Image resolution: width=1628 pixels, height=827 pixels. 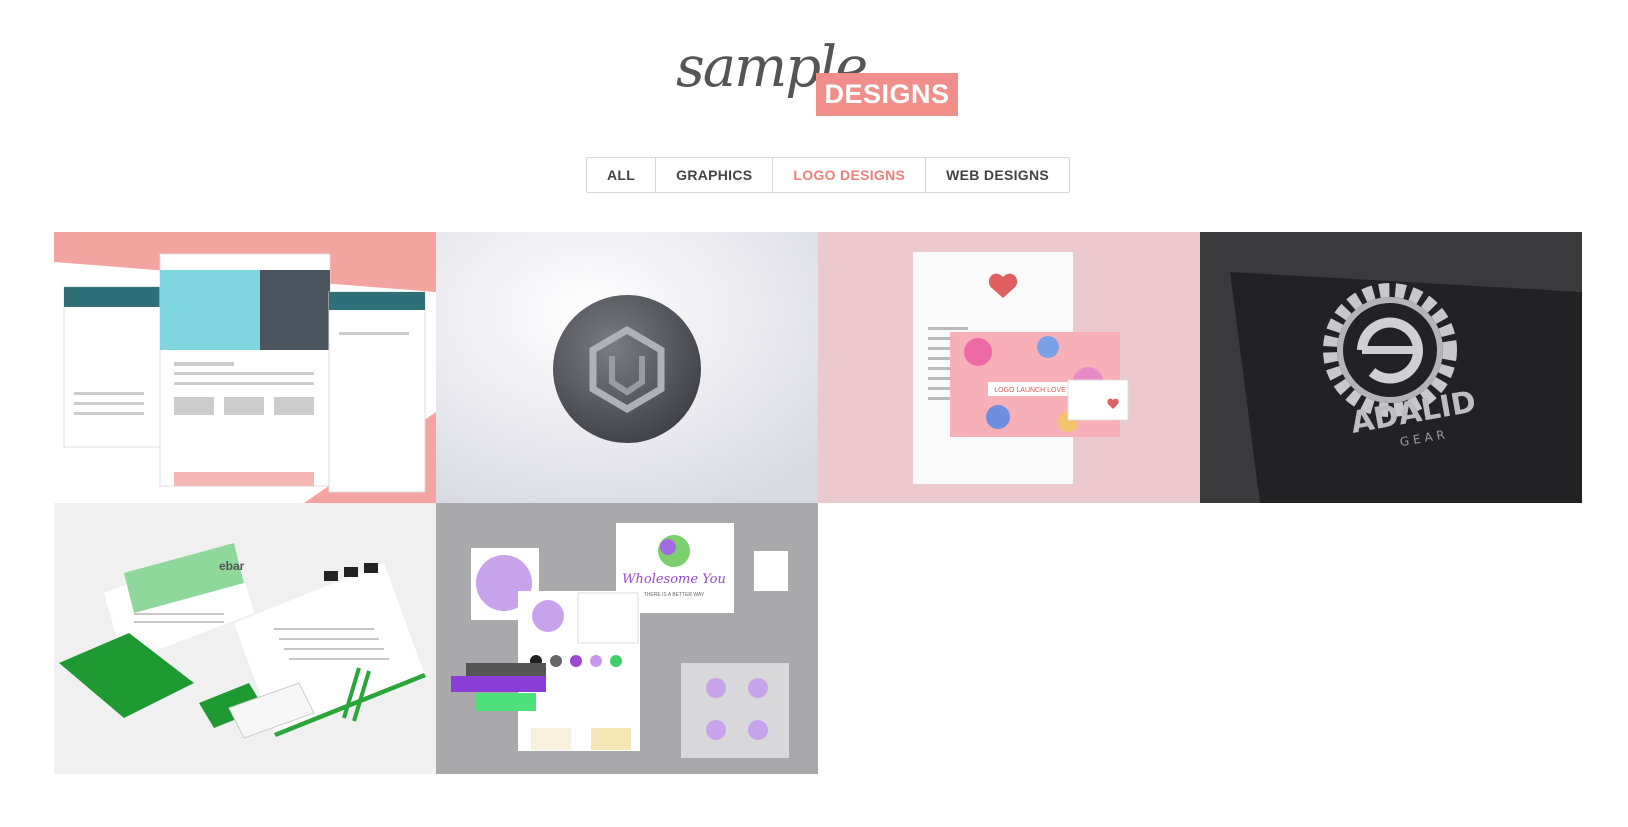 I want to click on portfolio-filter-bar: ALL GRAPHICS LOGO DESIGNS WEB DESIGNS, so click(x=828, y=175).